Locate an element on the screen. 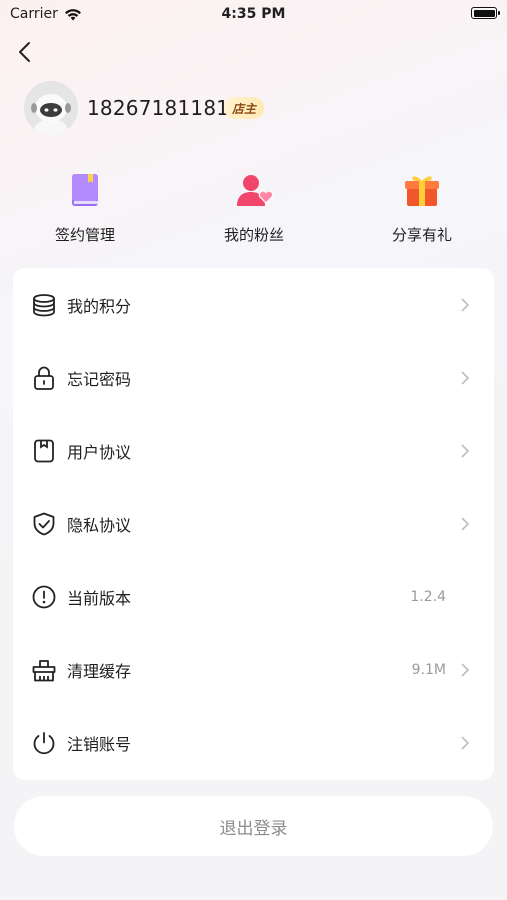 Image resolution: width=507 pixels, height=900 pixels. menu-item-label: 注销账号 is located at coordinates (99, 744).